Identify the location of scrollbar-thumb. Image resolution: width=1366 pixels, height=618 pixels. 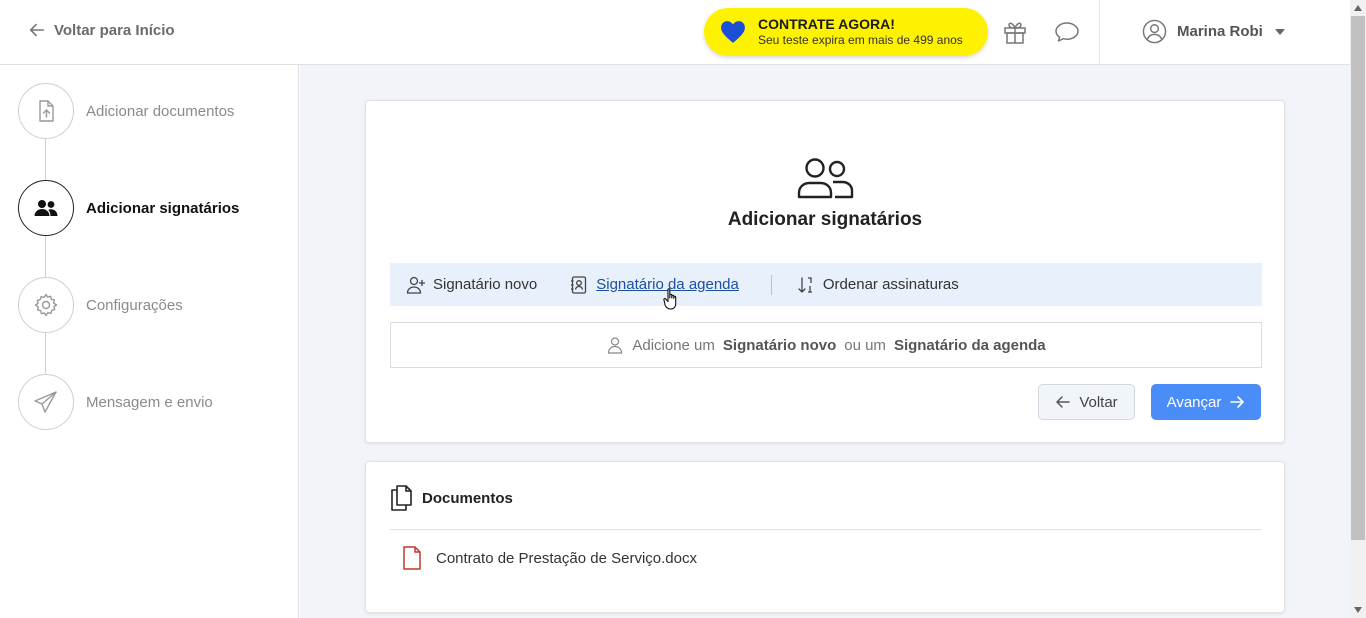
(1358, 278).